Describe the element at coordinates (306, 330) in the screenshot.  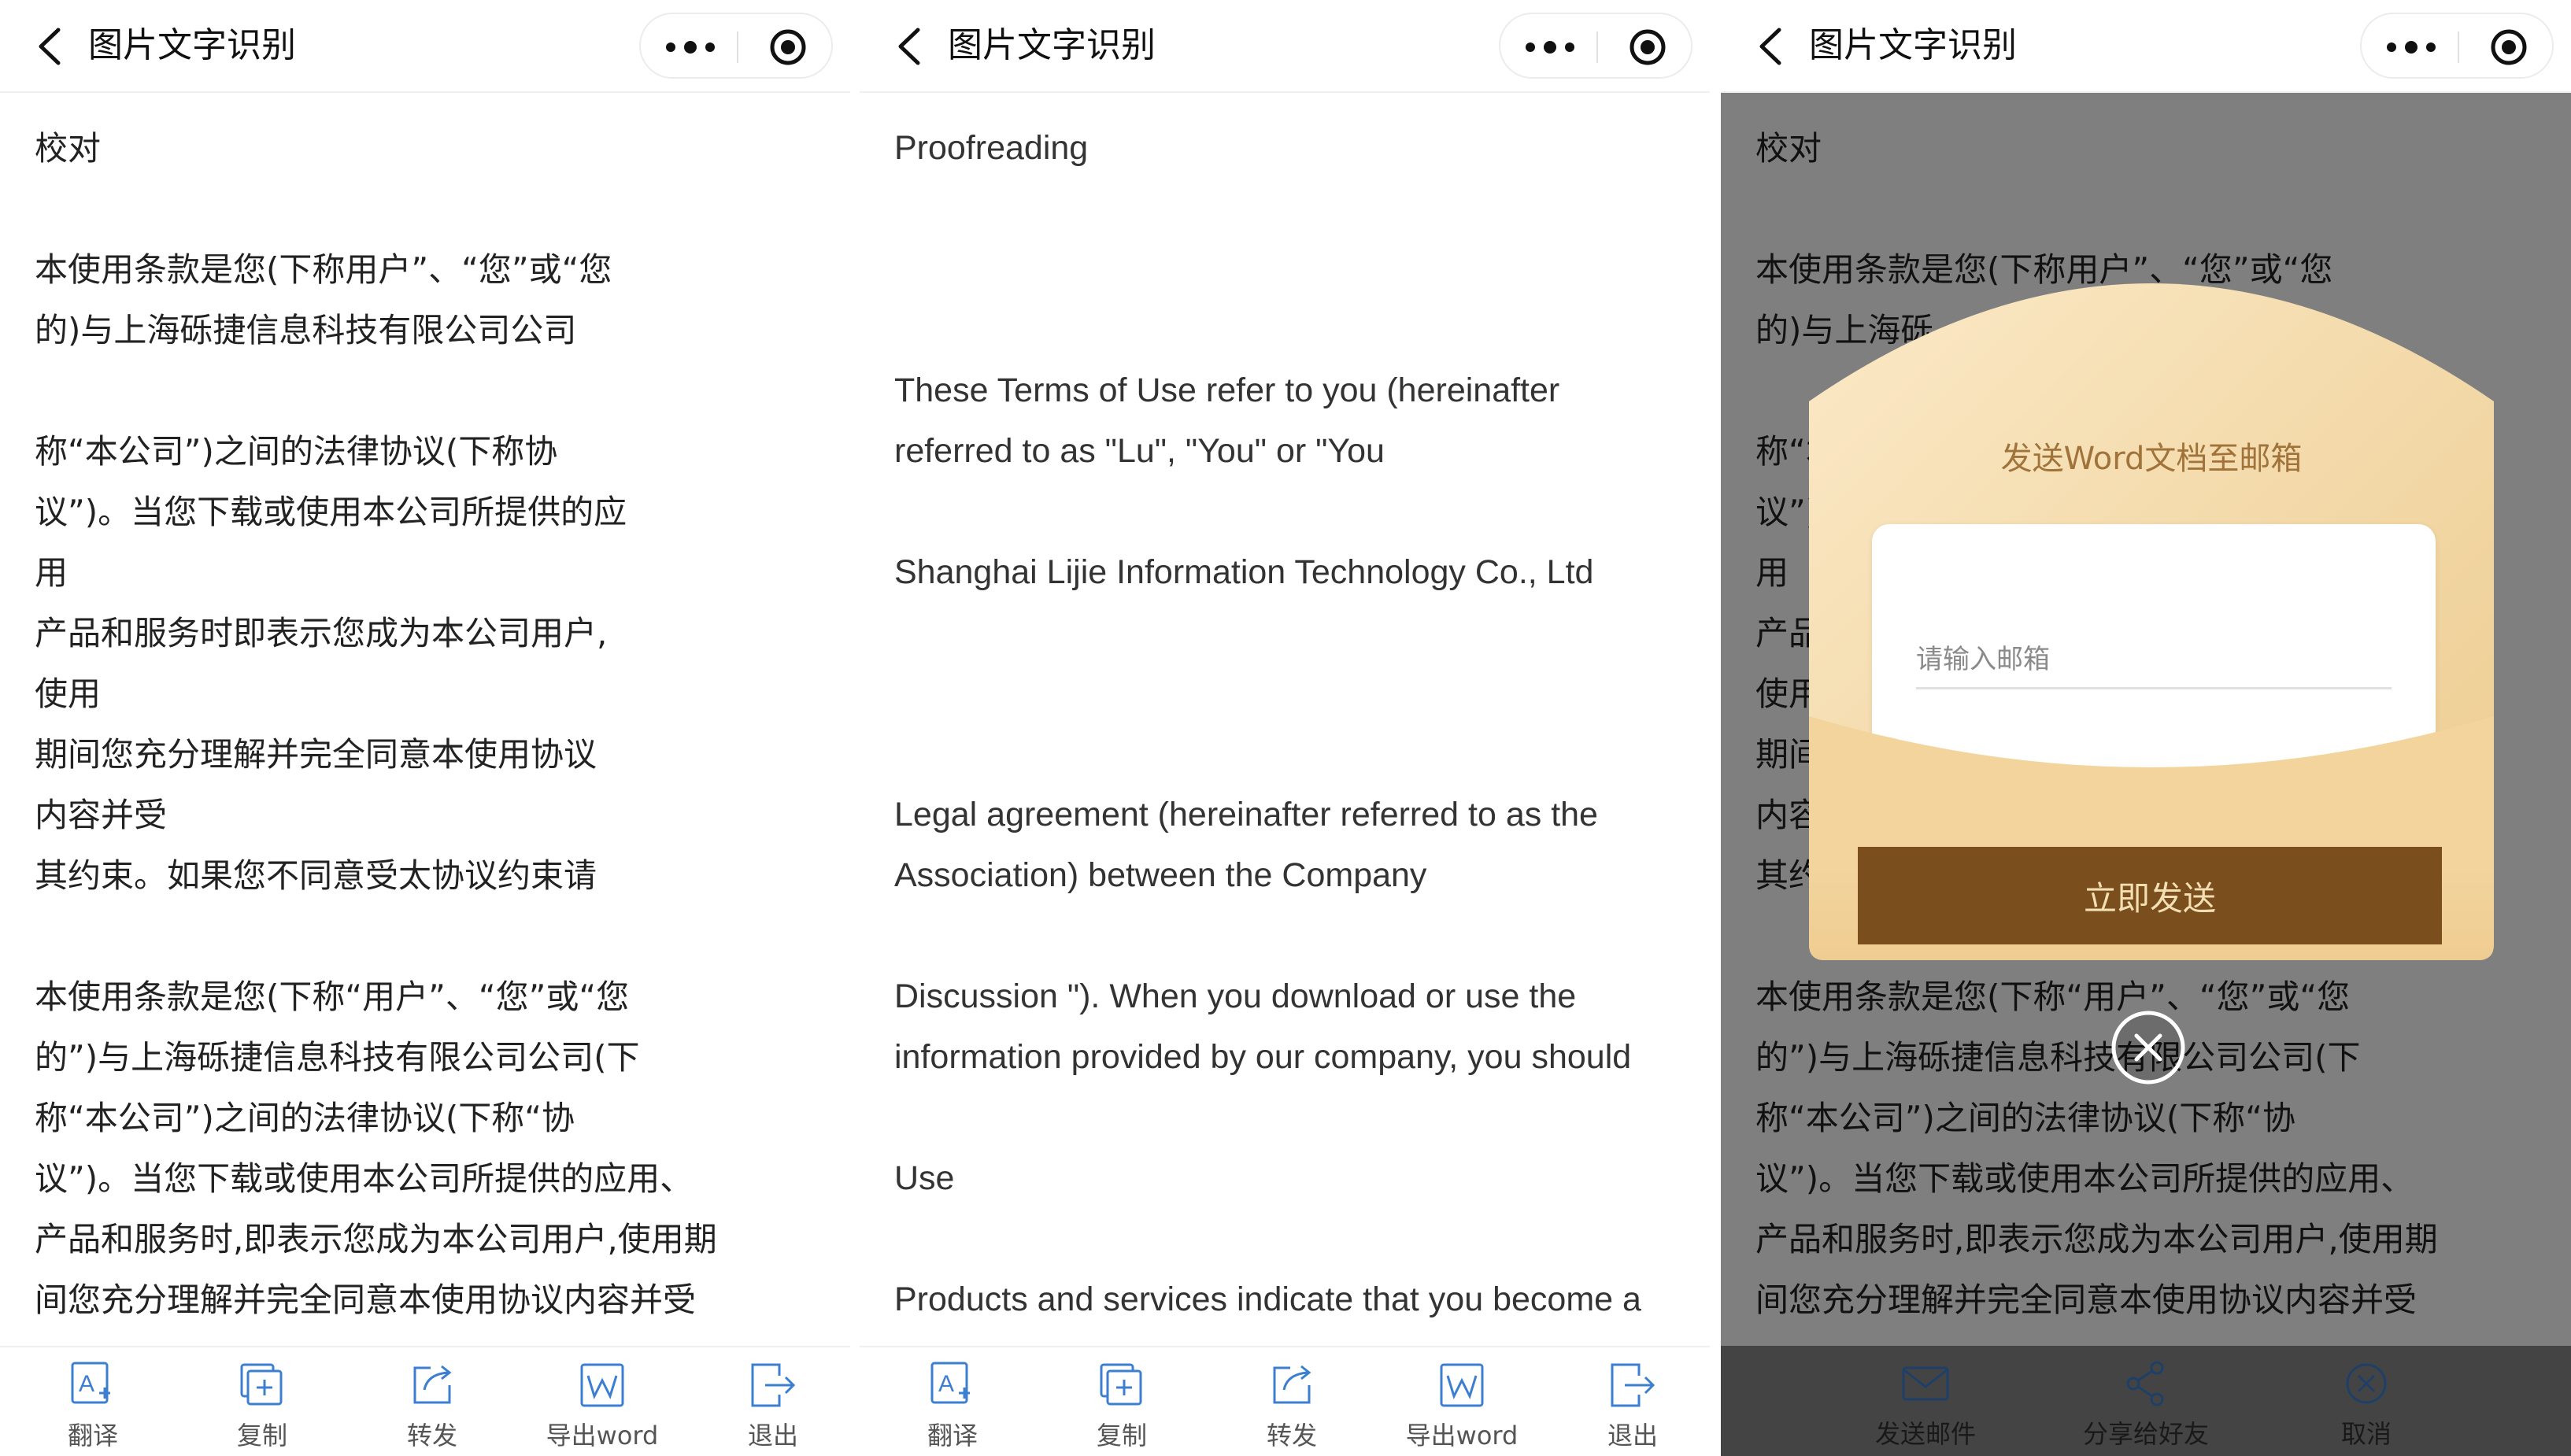
I see `text-line: 的)与上海砾捷信息科技有限公司公司` at that location.